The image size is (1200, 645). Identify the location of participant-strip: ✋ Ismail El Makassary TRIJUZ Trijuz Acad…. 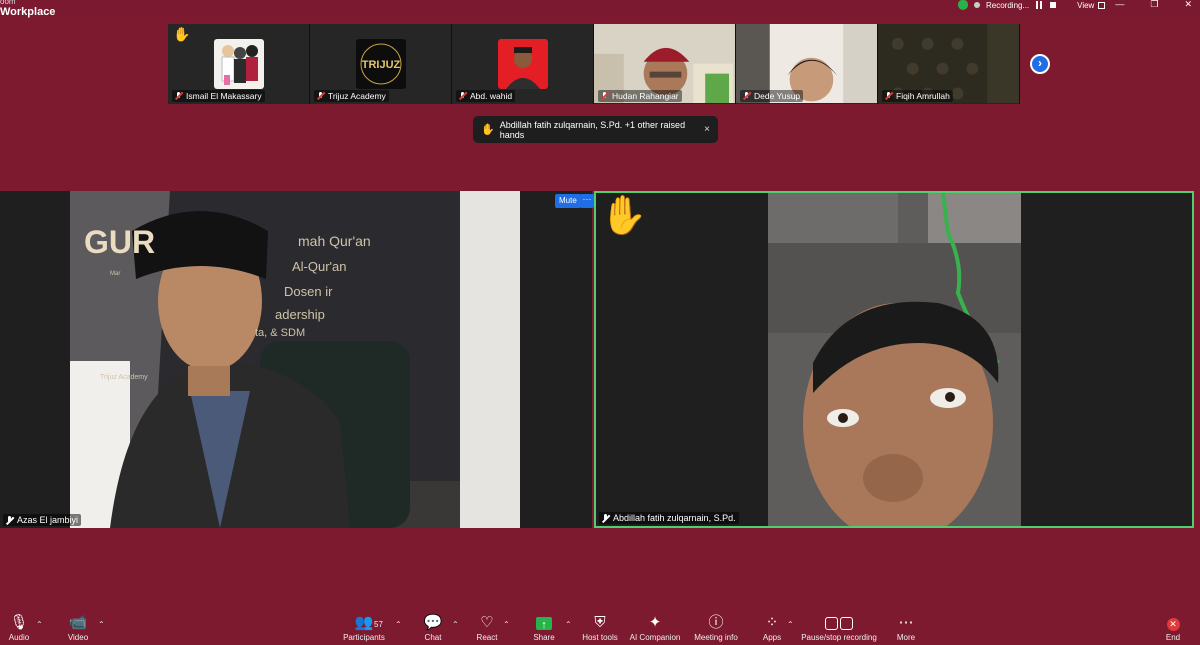
(594, 64).